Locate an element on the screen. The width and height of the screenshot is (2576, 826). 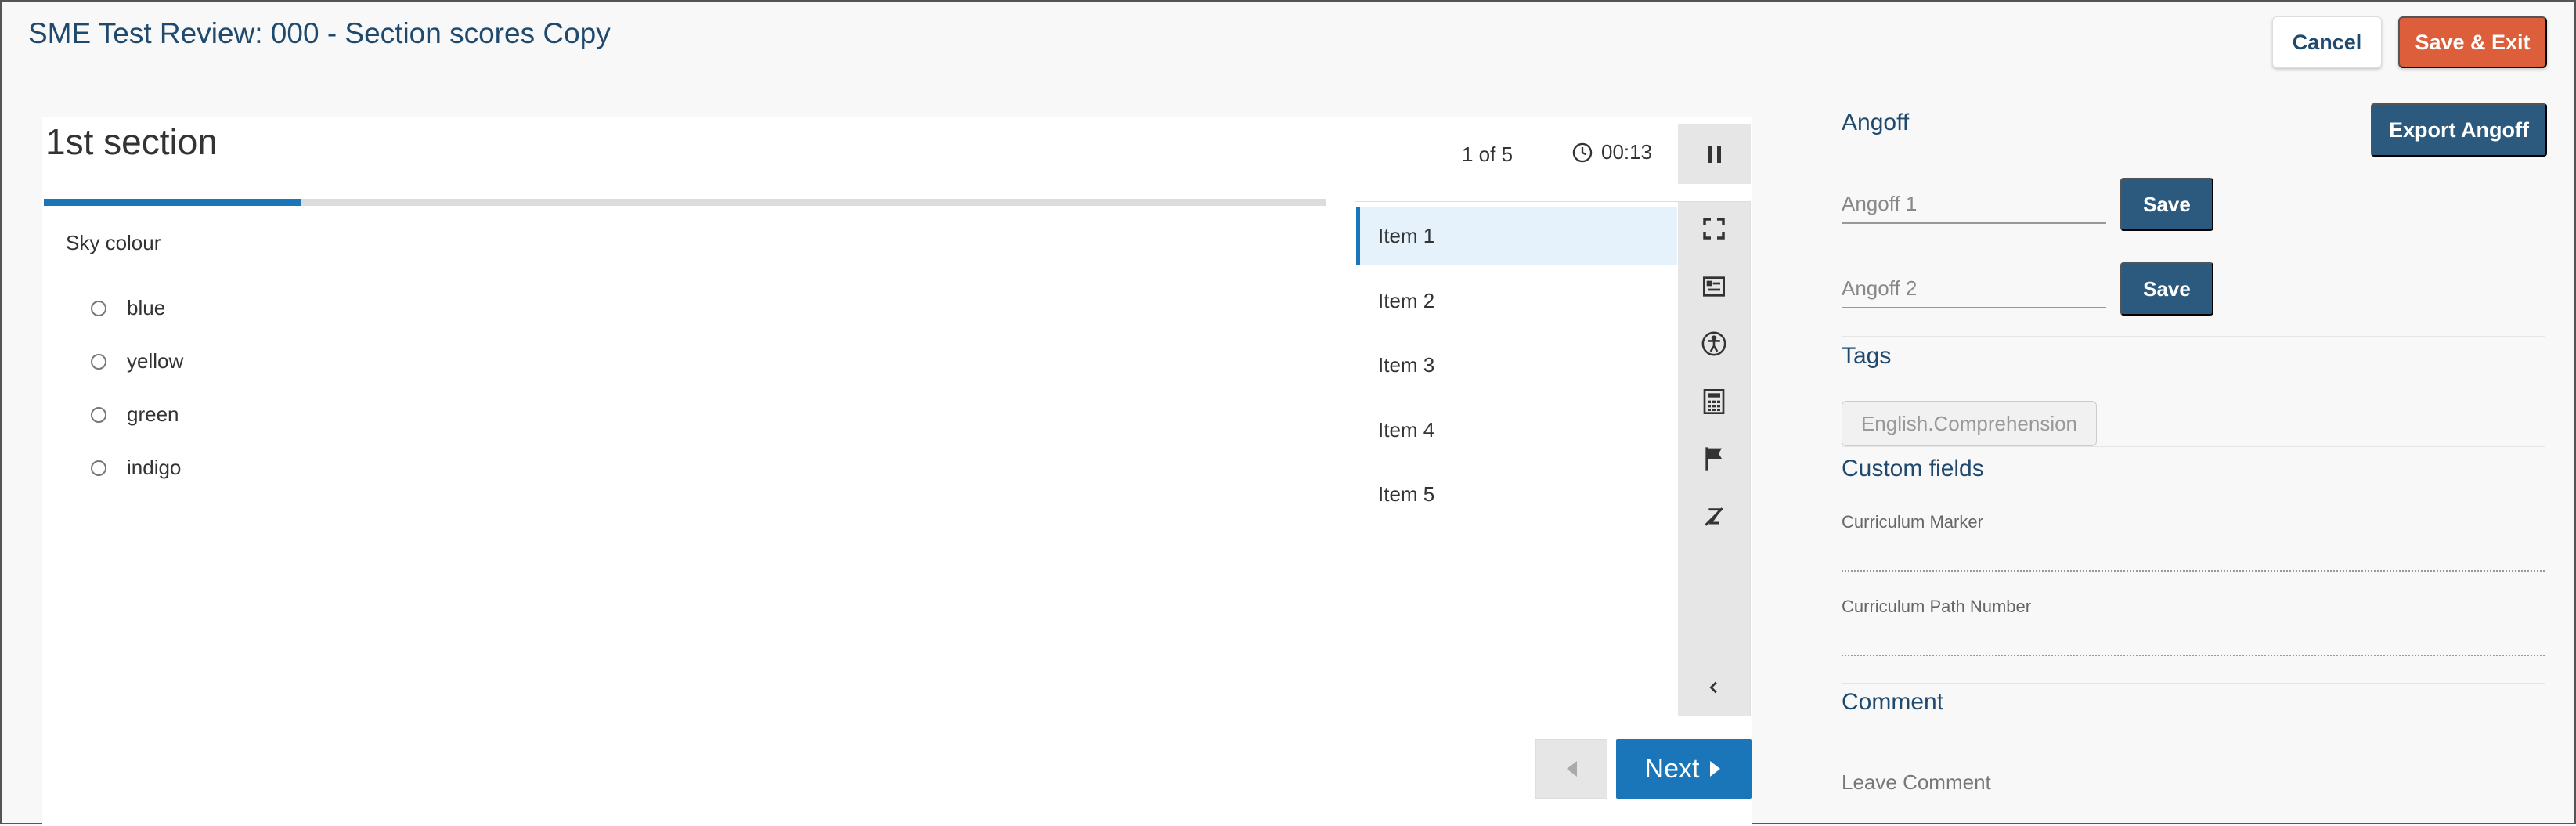
cancel-button: Cancel is located at coordinates (2327, 42).